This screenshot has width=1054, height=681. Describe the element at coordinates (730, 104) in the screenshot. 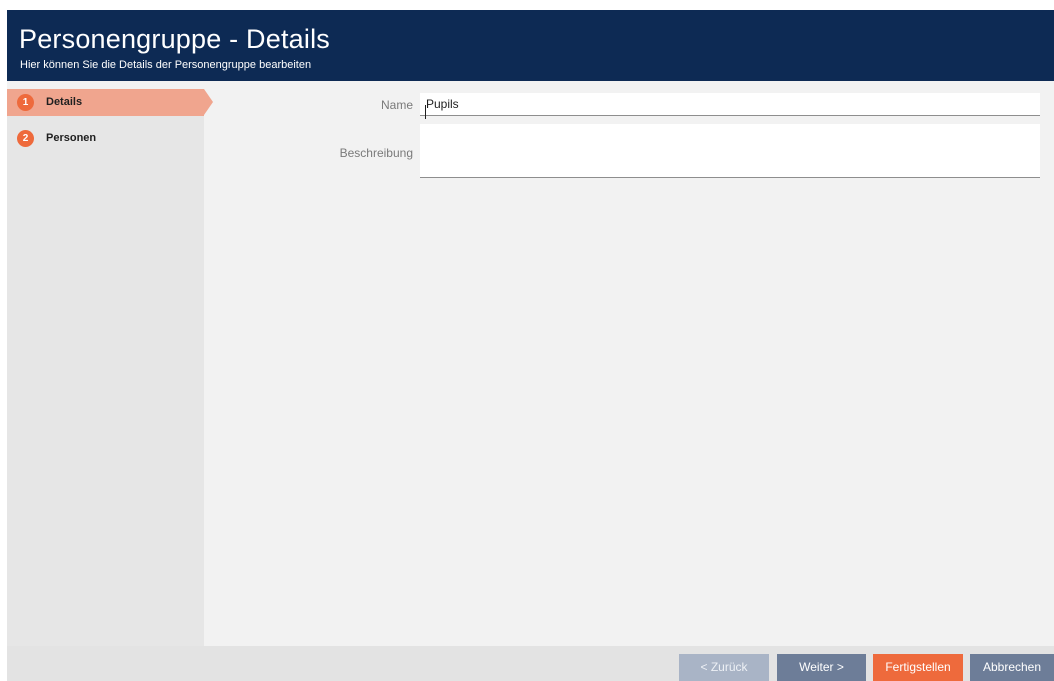

I see `name-field` at that location.